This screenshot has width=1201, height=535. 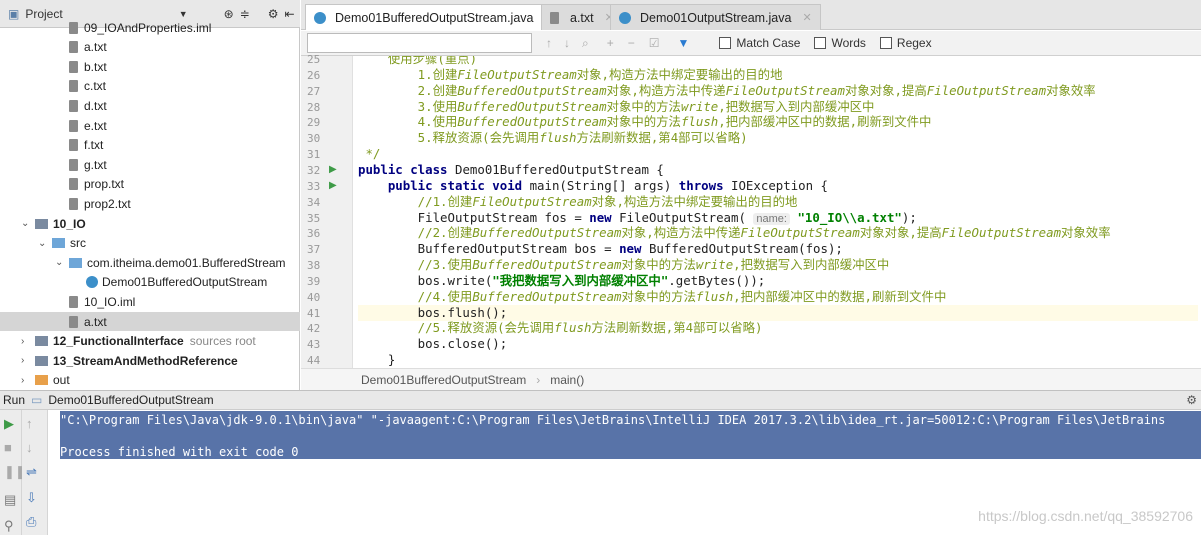 What do you see at coordinates (778, 344) in the screenshot?
I see `code-line: bos.close();` at bounding box center [778, 344].